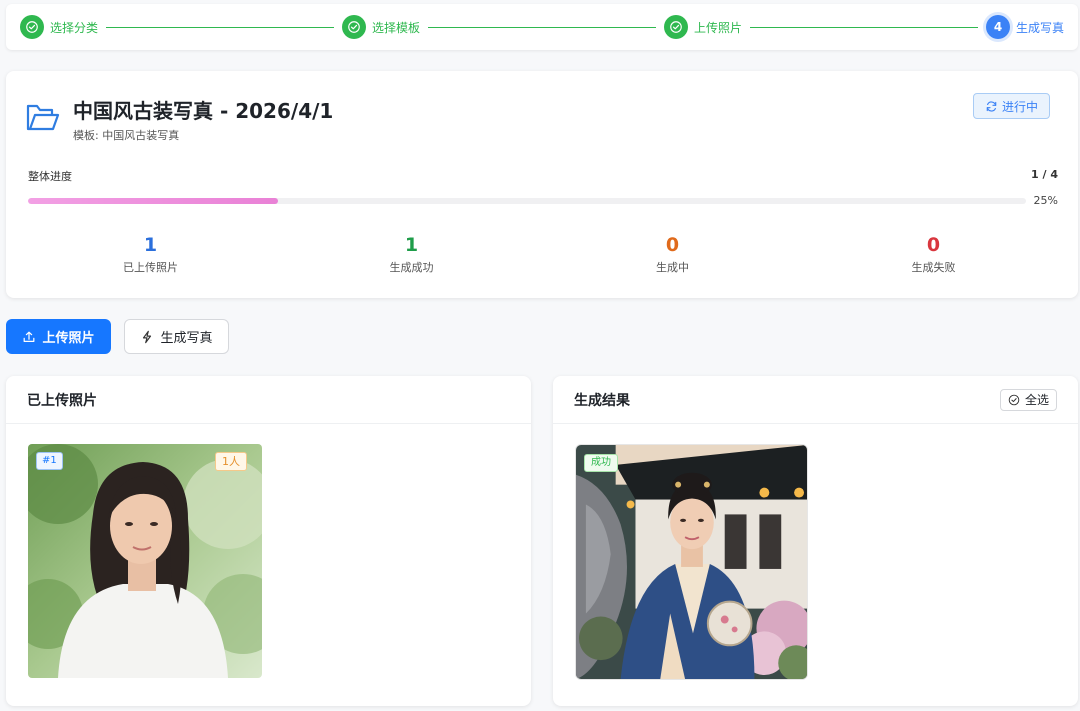  Describe the element at coordinates (998, 27) in the screenshot. I see `step-number: 4` at that location.